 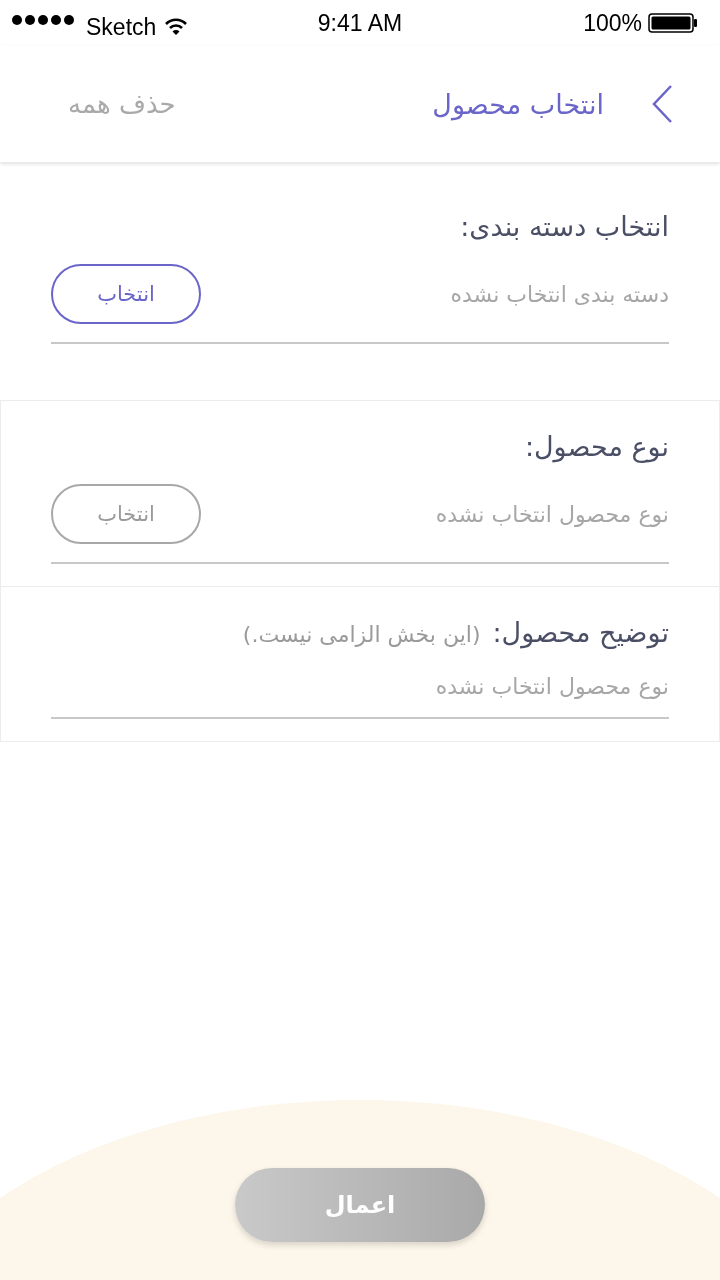 I want to click on section-label: توضیح محصول:, so click(x=580, y=632).